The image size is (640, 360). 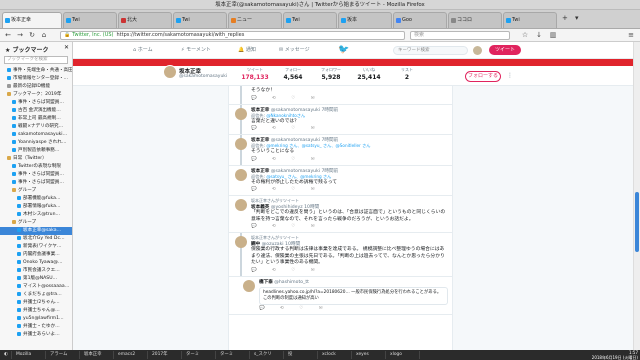 I want to click on taskbar-item: ◐, so click(x=7, y=355).